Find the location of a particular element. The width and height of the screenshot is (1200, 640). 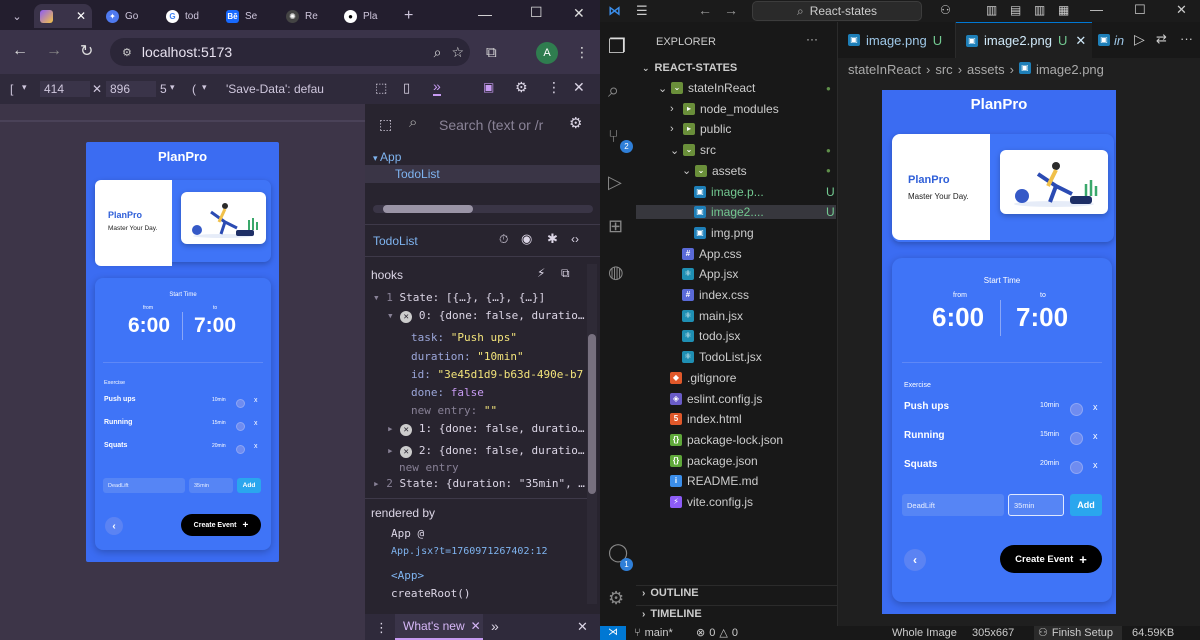

file-tree-item: i README.md is located at coordinates (714, 481).